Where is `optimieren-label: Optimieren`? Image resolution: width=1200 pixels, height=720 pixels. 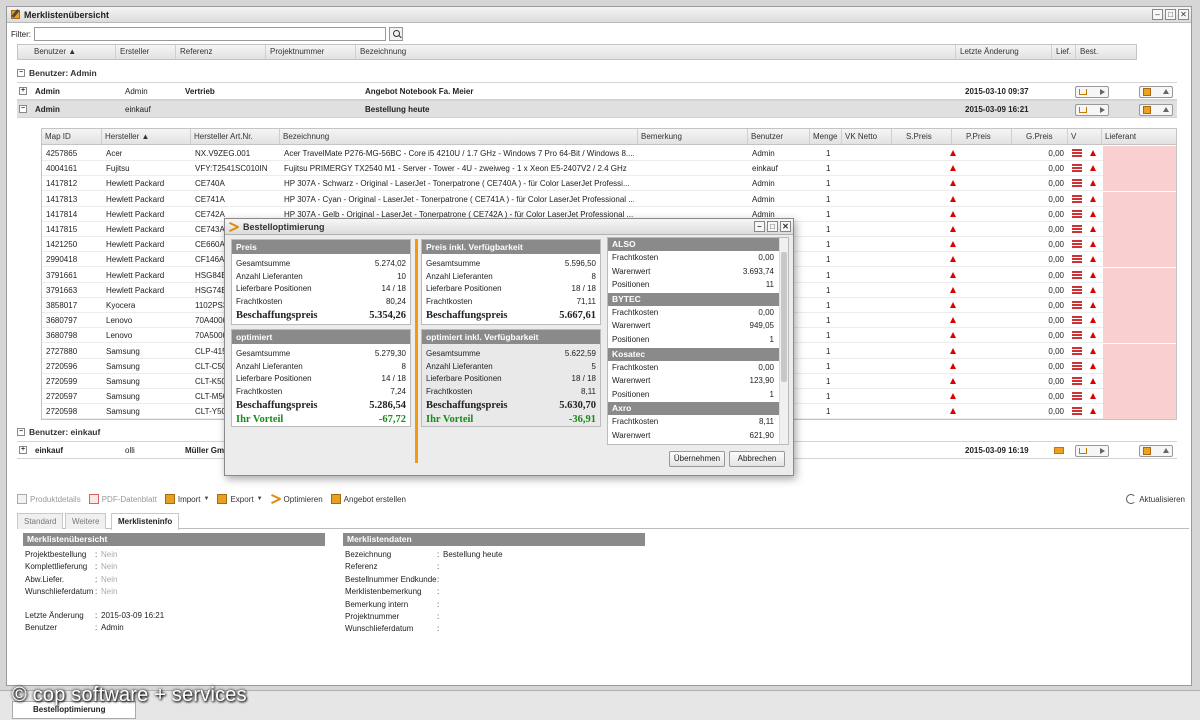
optimieren-label: Optimieren is located at coordinates (303, 499).